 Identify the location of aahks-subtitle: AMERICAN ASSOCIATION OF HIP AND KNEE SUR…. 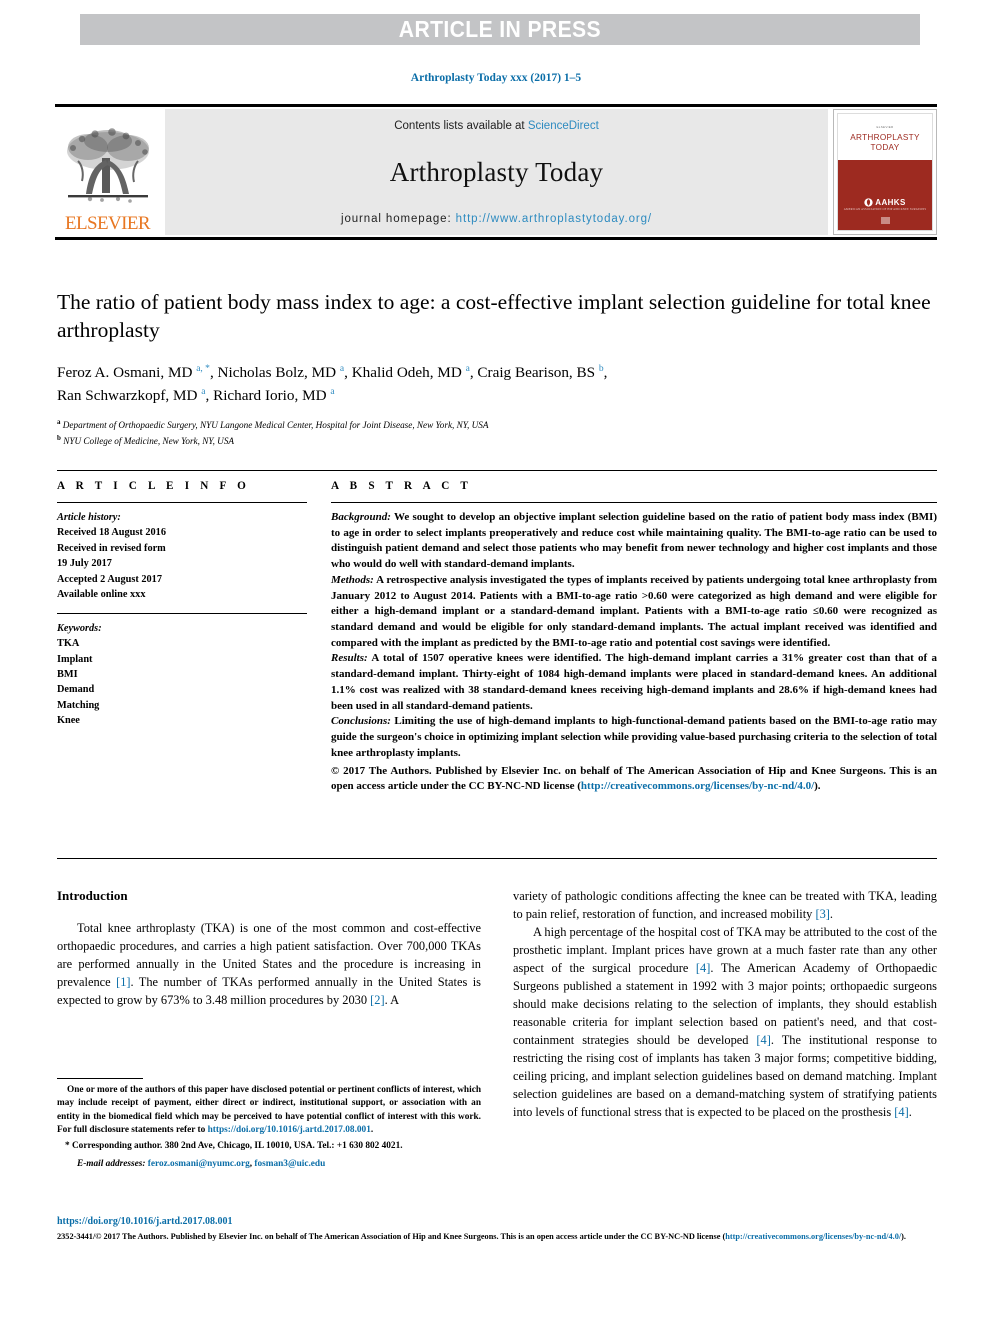
(885, 209).